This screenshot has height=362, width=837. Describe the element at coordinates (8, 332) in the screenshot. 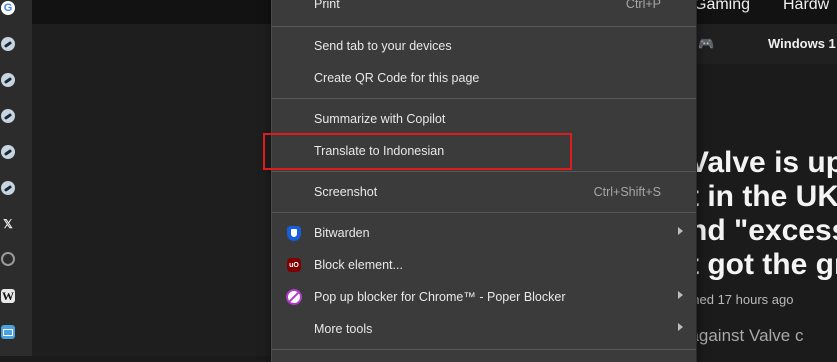

I see `blue-app-icon` at that location.